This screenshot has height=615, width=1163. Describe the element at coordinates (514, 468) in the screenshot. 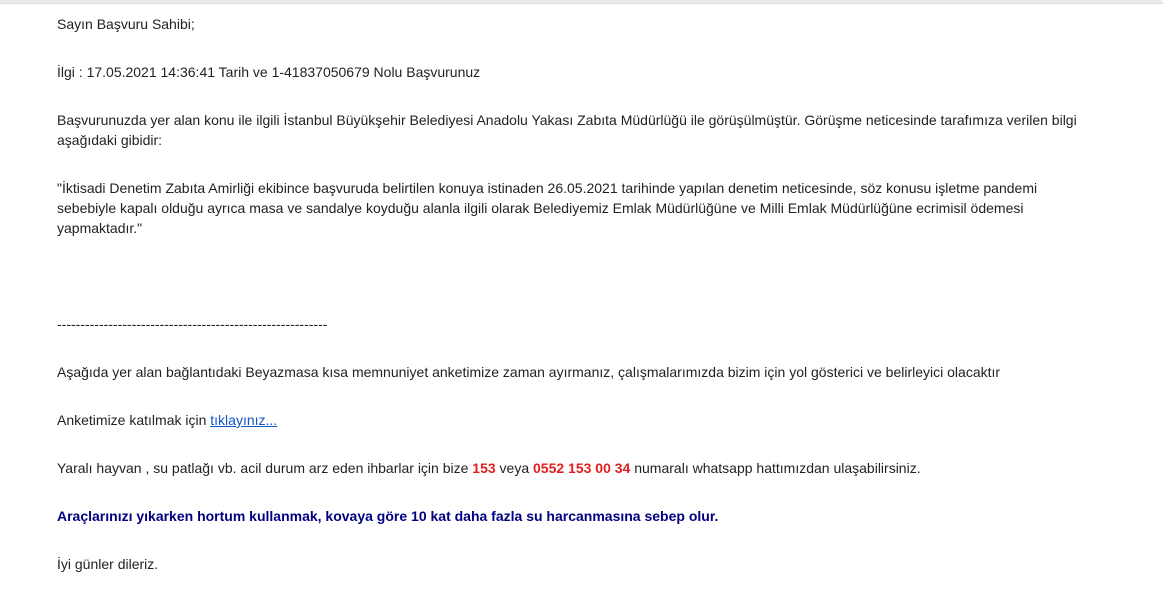

I see `emergency-text-middle: veya` at that location.